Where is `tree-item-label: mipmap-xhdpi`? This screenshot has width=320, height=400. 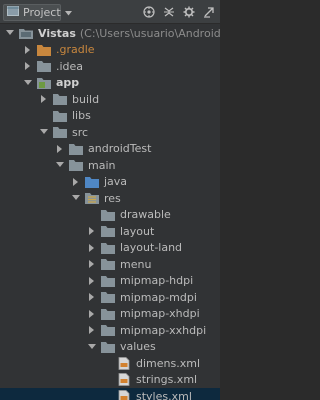
tree-item-label: mipmap-xhdpi is located at coordinates (160, 314).